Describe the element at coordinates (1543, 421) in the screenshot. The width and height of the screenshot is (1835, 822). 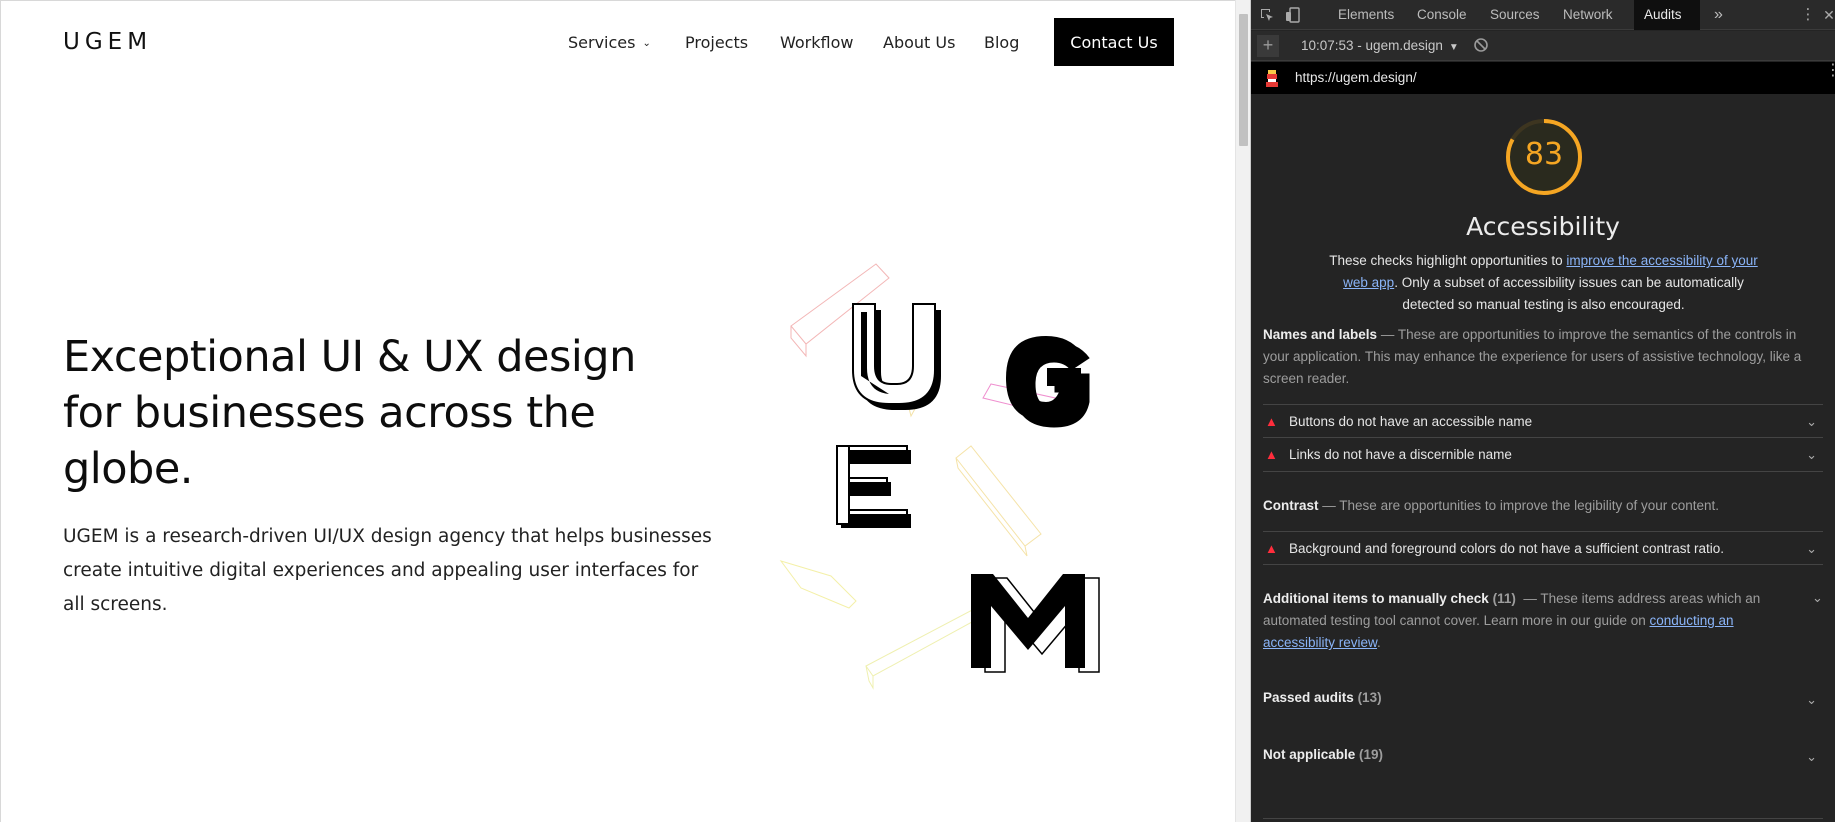
I see `audit-buttons-name: ▲ Buttons do not have an accessible name ⌄` at that location.